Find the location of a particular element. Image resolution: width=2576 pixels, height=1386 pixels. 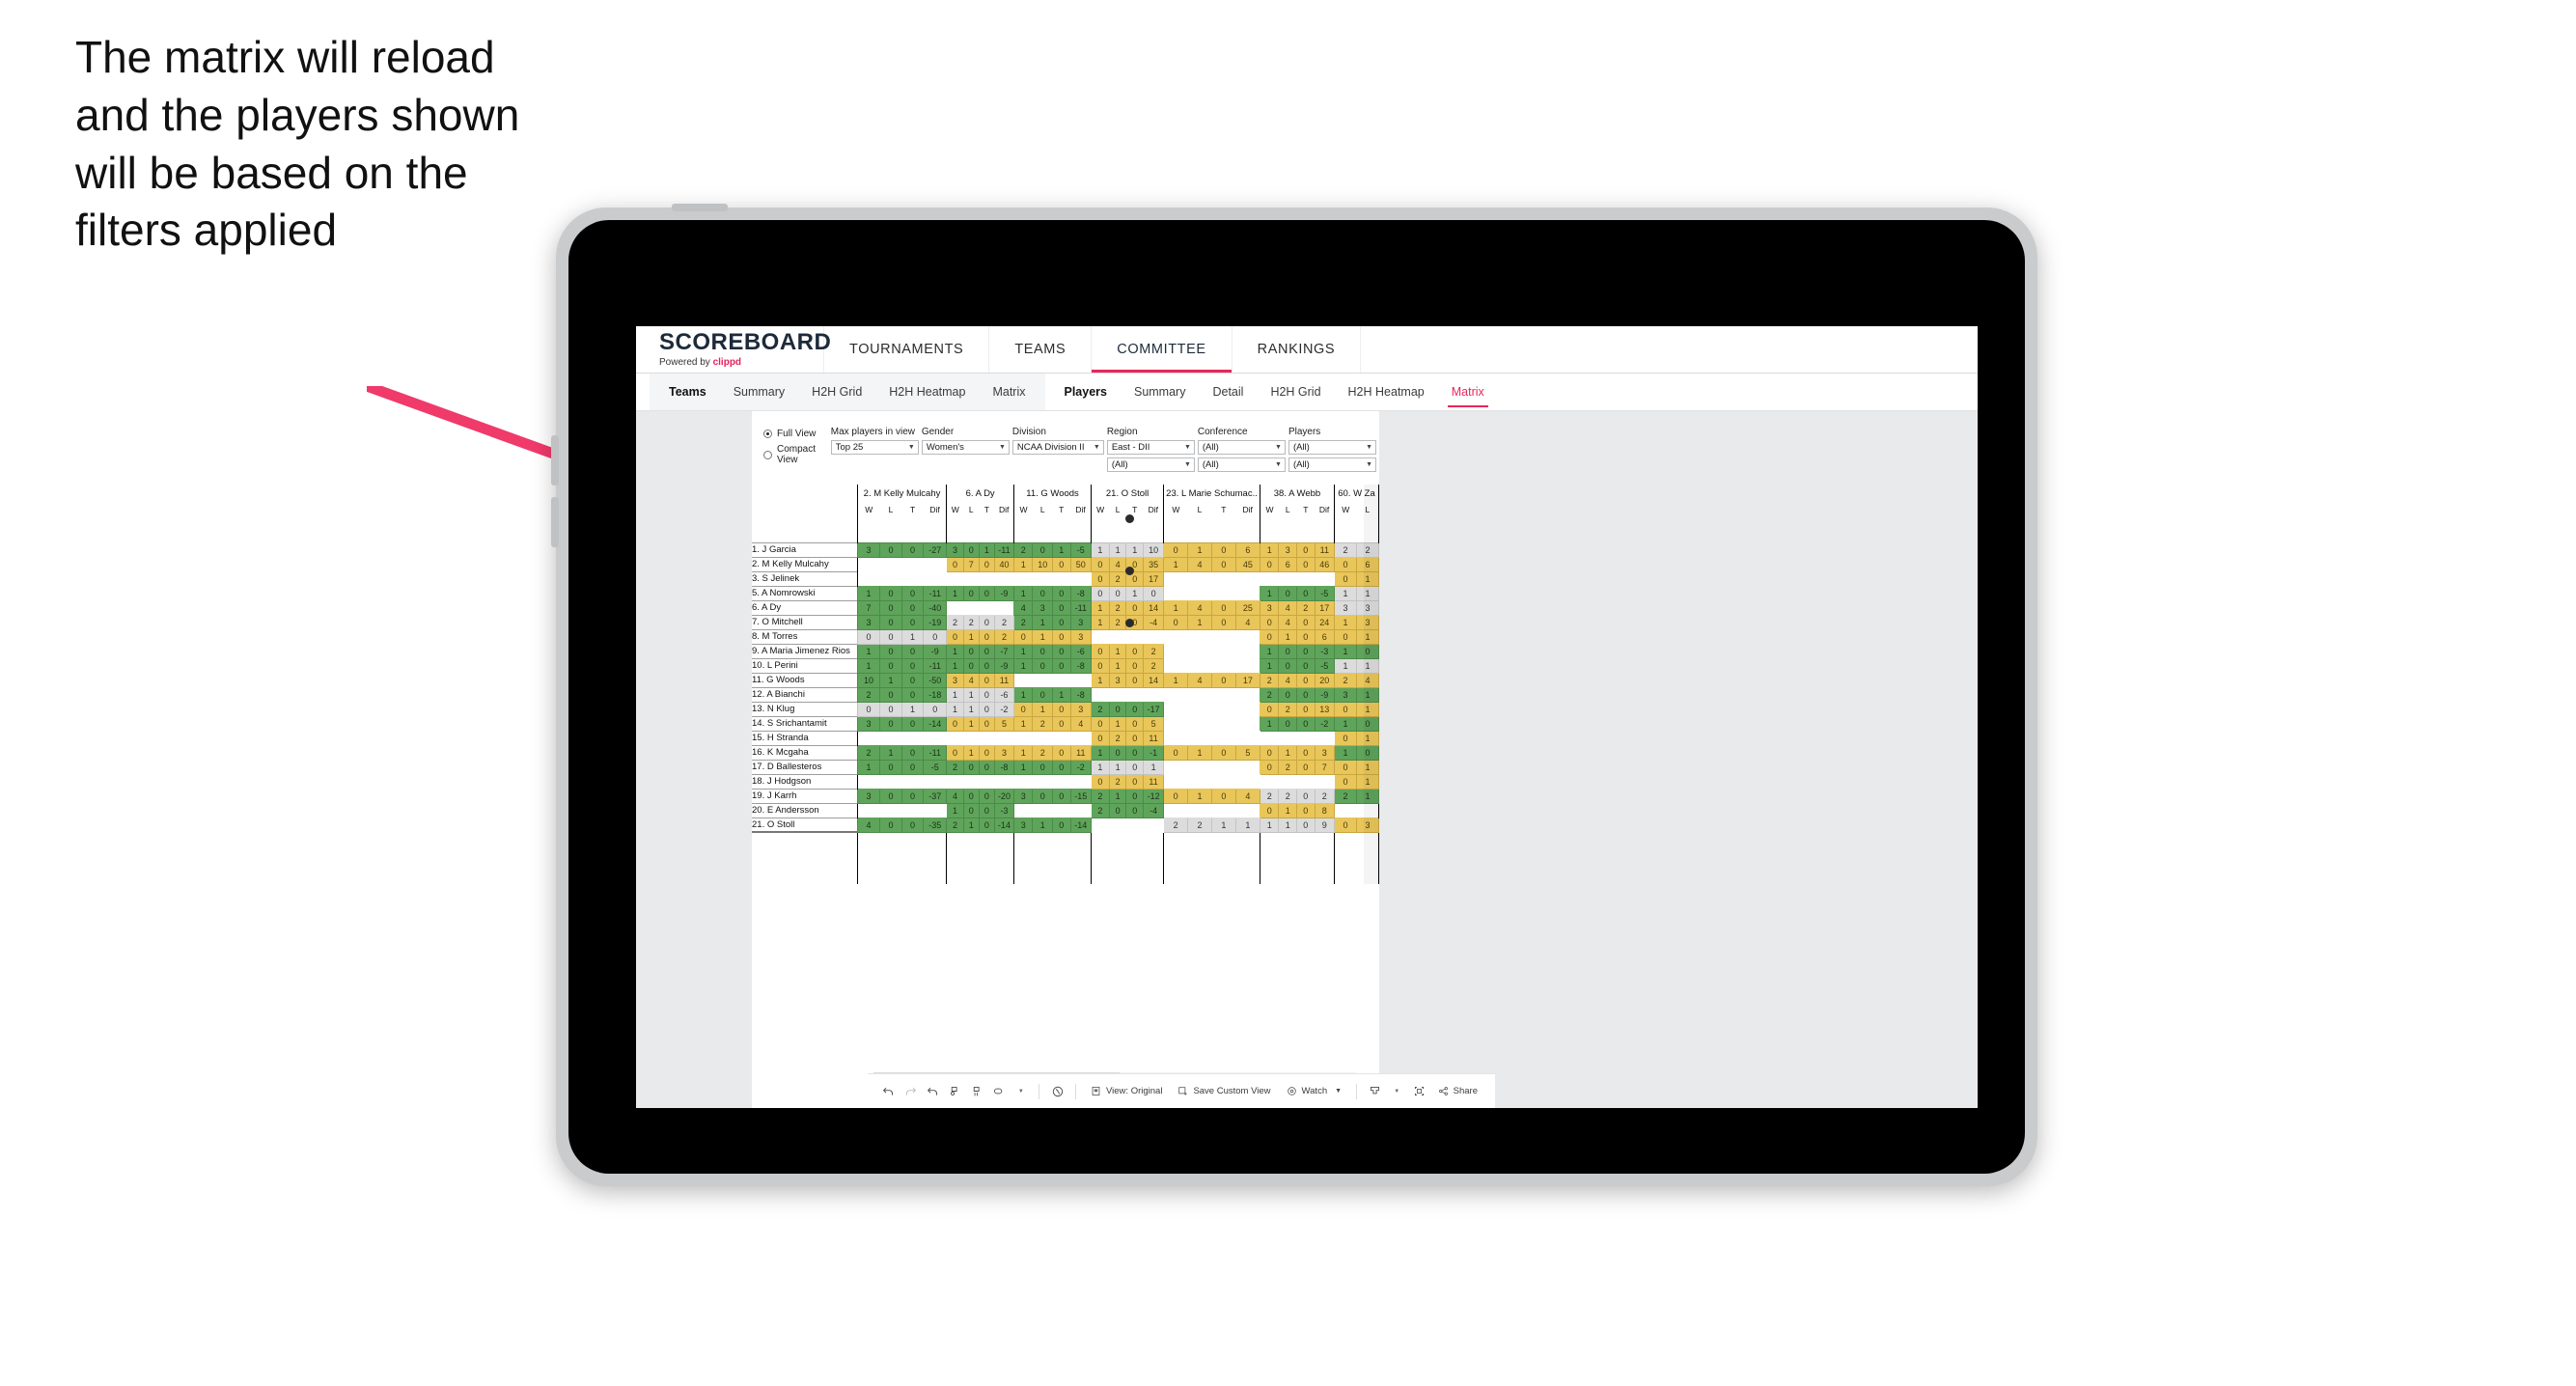

refresh-icon is located at coordinates (955, 1091).